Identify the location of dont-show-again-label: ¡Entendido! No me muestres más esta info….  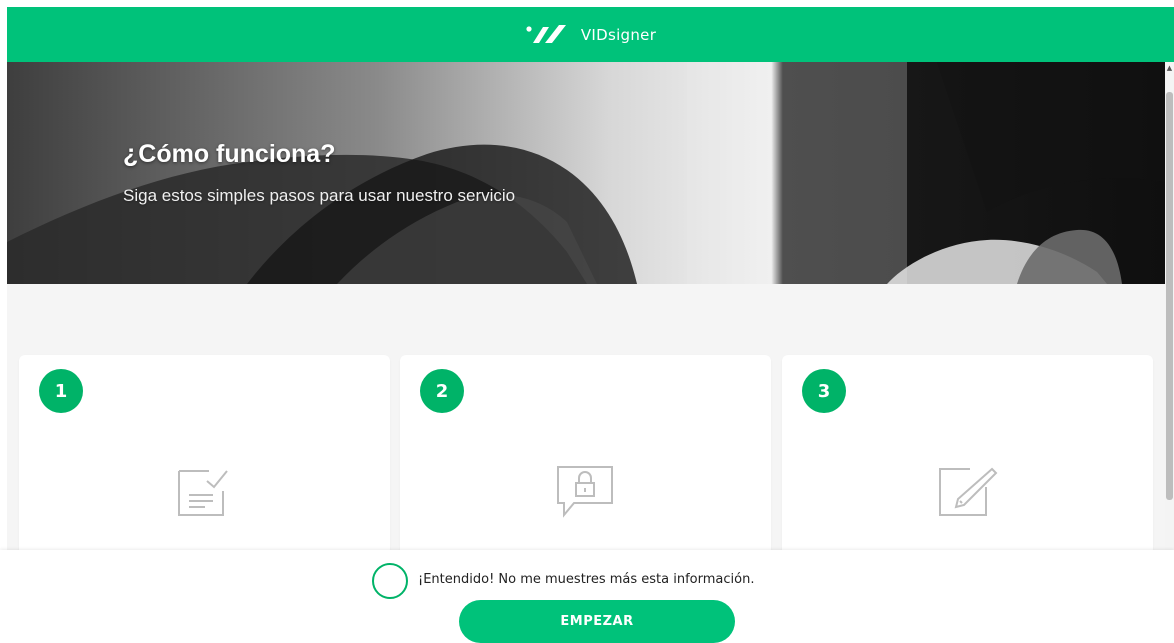
(586, 579).